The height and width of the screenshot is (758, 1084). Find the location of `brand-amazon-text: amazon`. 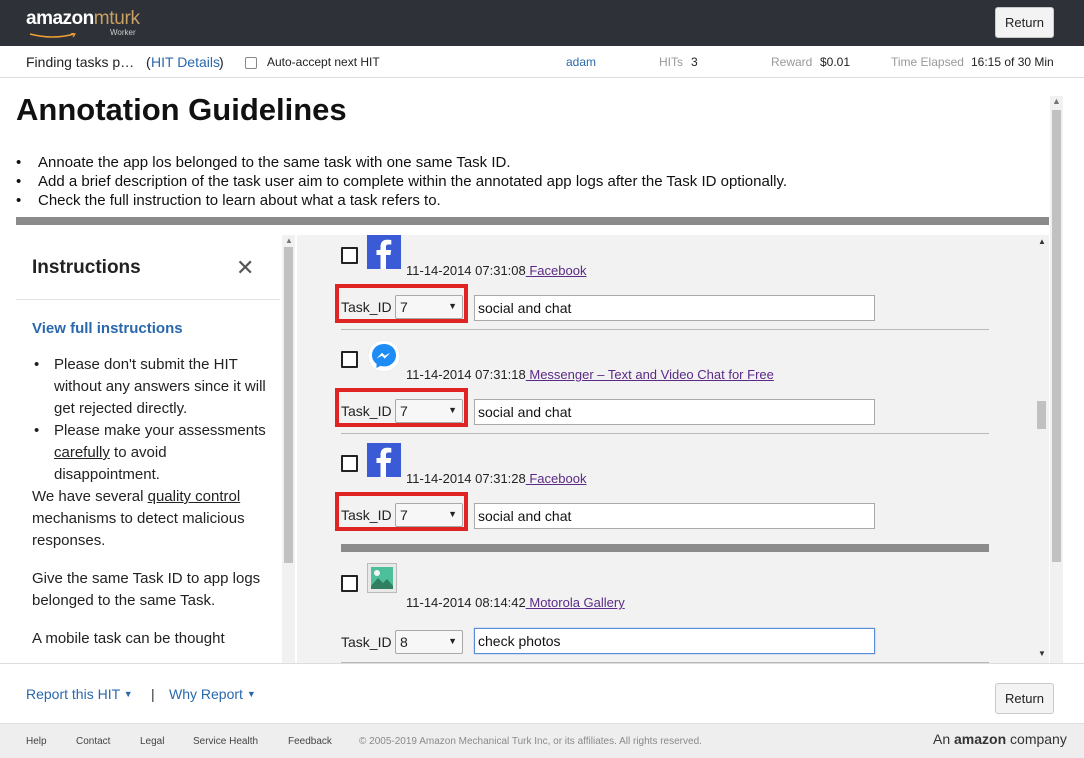

brand-amazon-text: amazon is located at coordinates (980, 739).